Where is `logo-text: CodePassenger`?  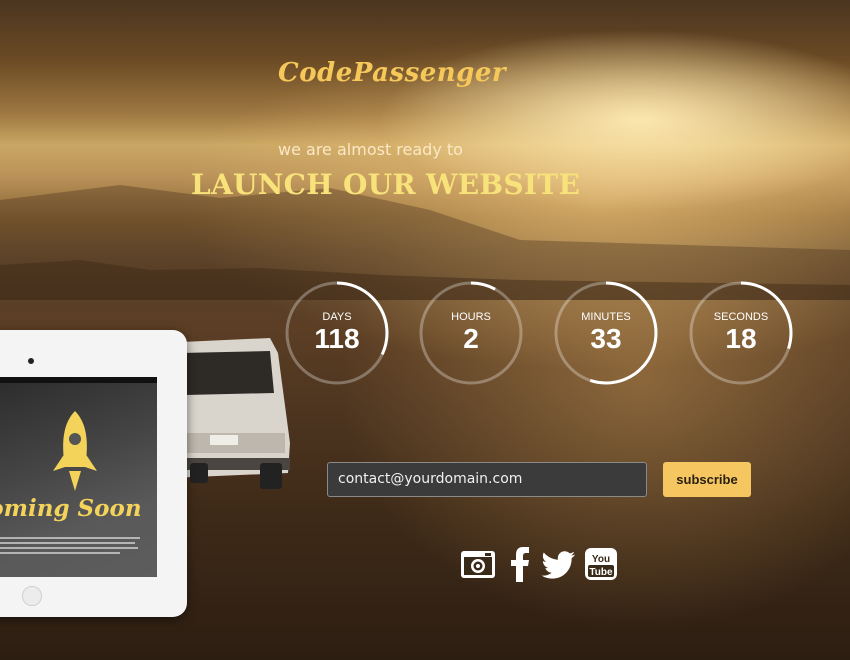
logo-text: CodePassenger is located at coordinates (392, 73).